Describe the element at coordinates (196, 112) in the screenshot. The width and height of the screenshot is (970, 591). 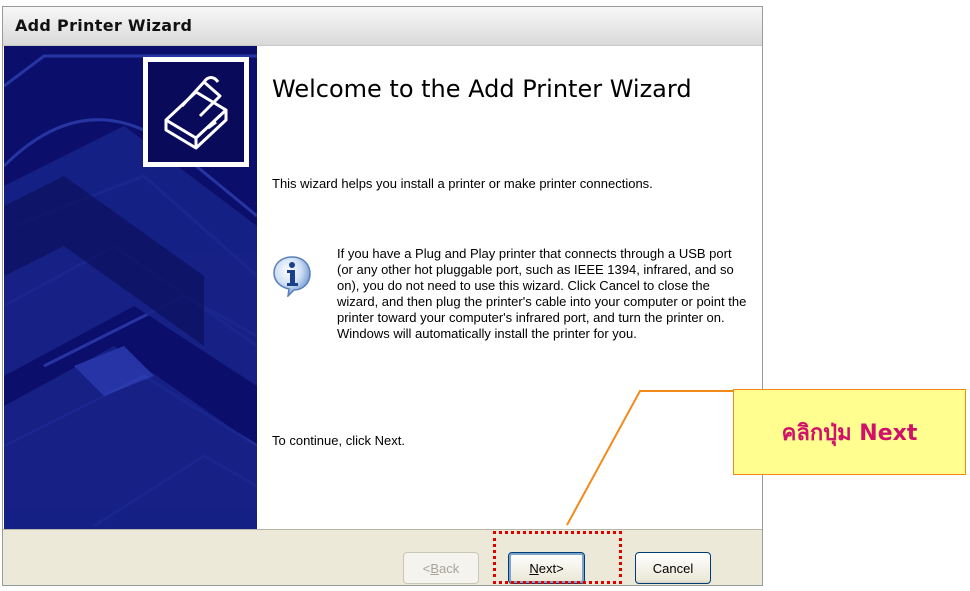
I see `printer-icon` at that location.